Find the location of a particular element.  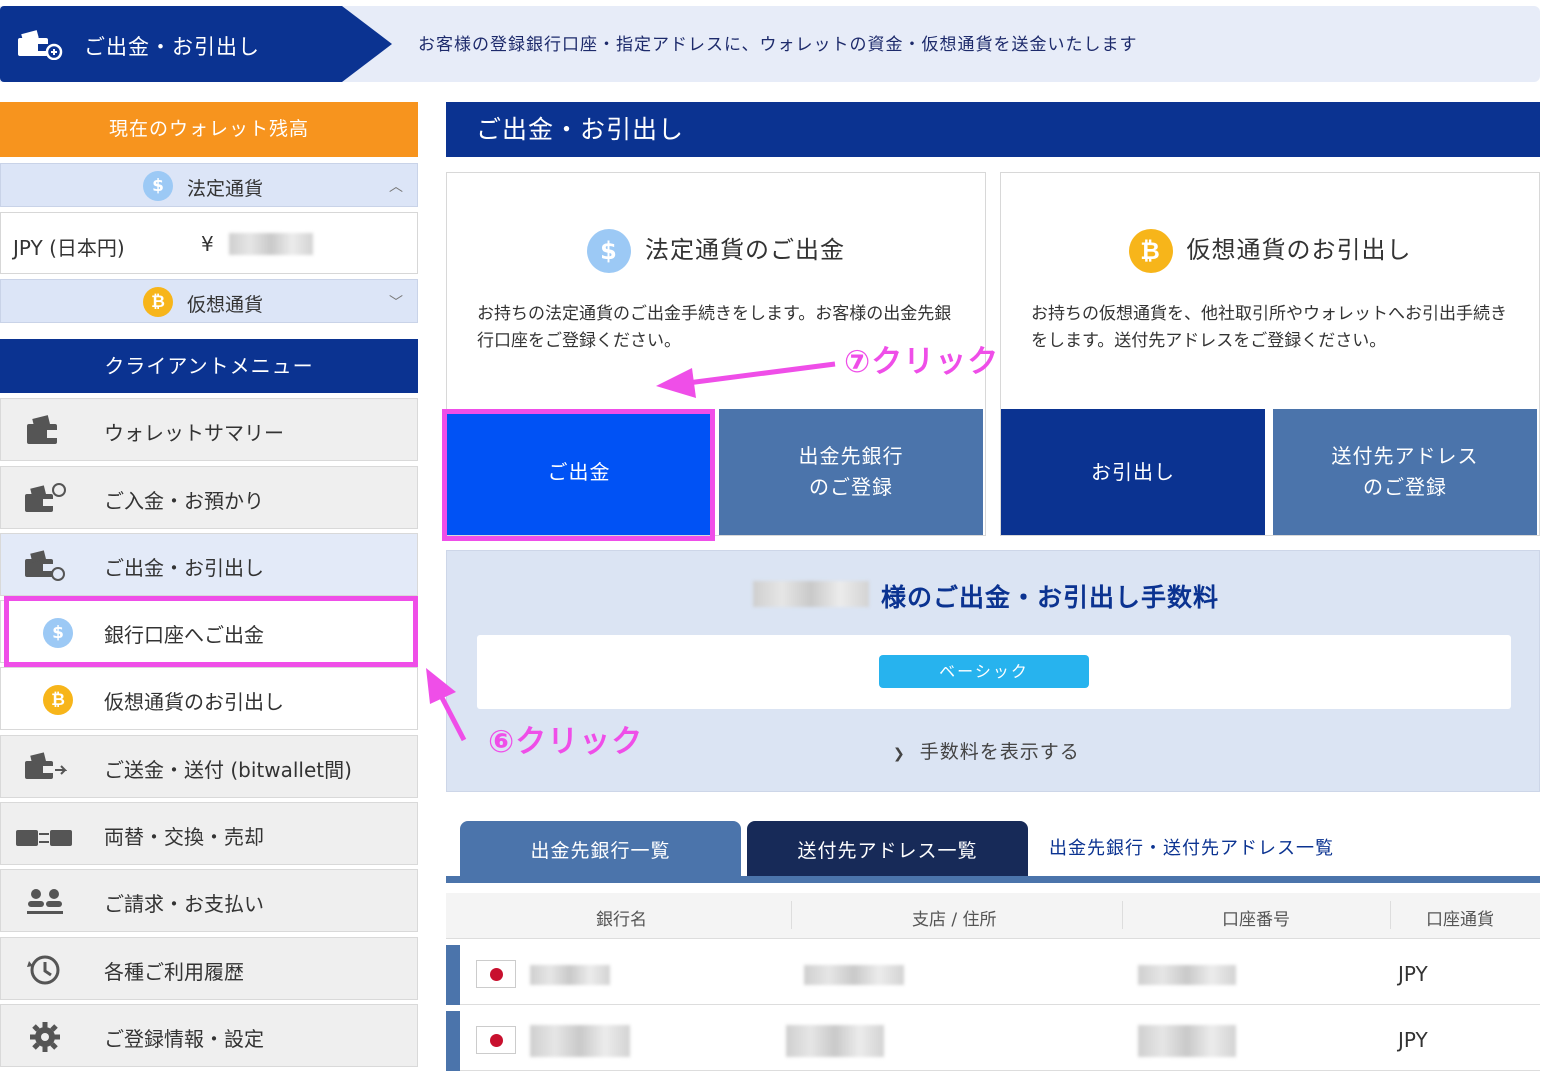

fee-title: 様のご出金・お引出し手数料 is located at coordinates (1050, 597).